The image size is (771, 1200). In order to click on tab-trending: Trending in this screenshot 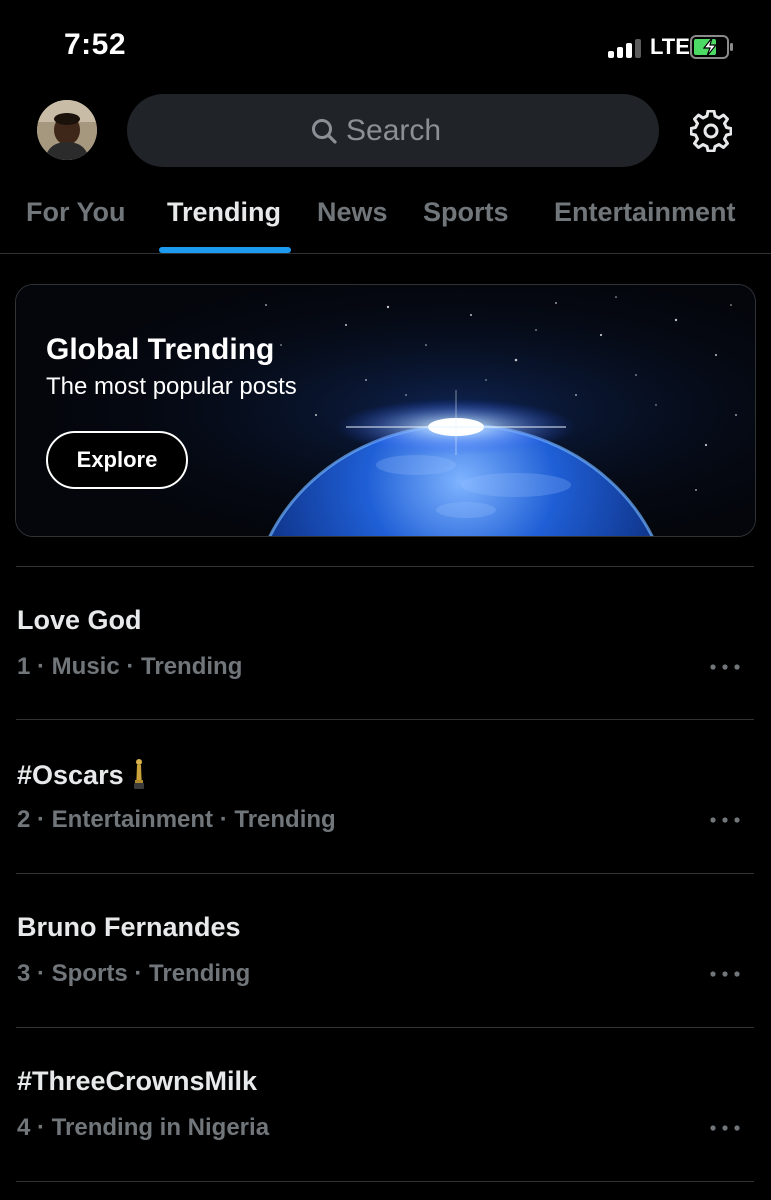, I will do `click(224, 212)`.